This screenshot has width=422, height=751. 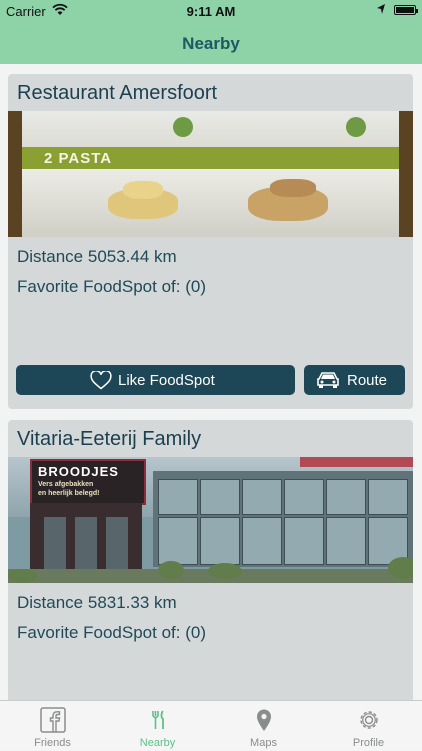 What do you see at coordinates (117, 93) in the screenshot?
I see `foodspot-name: Restaurant Amersfoort` at bounding box center [117, 93].